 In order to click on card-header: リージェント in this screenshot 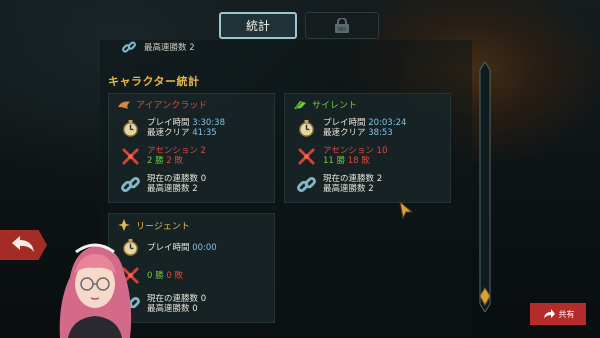, I will do `click(153, 225)`.